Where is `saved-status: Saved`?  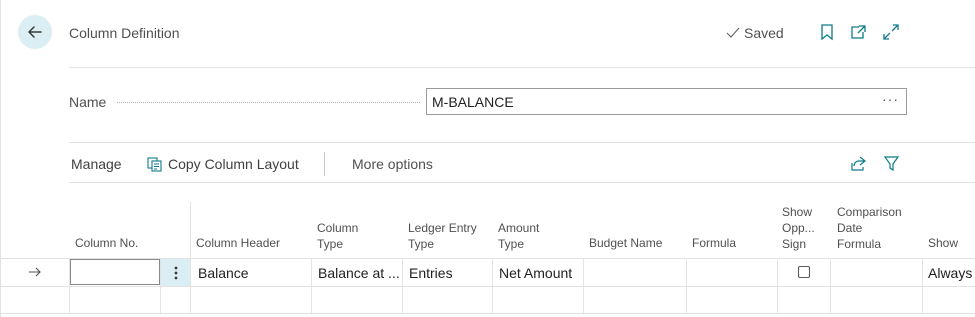 saved-status: Saved is located at coordinates (755, 33).